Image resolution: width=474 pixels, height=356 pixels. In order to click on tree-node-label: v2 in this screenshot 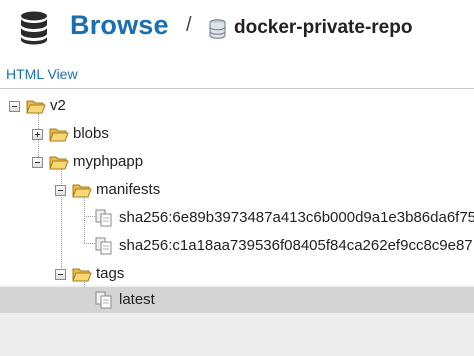, I will do `click(58, 105)`.